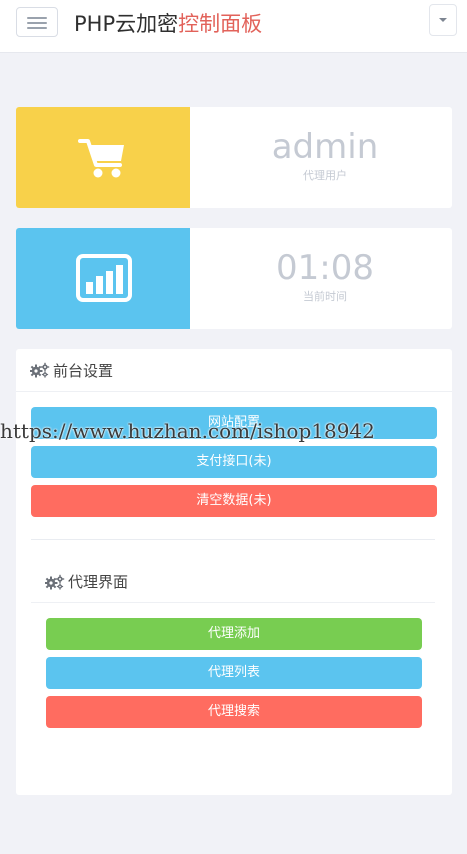  What do you see at coordinates (233, 539) in the screenshot?
I see `section-divider` at bounding box center [233, 539].